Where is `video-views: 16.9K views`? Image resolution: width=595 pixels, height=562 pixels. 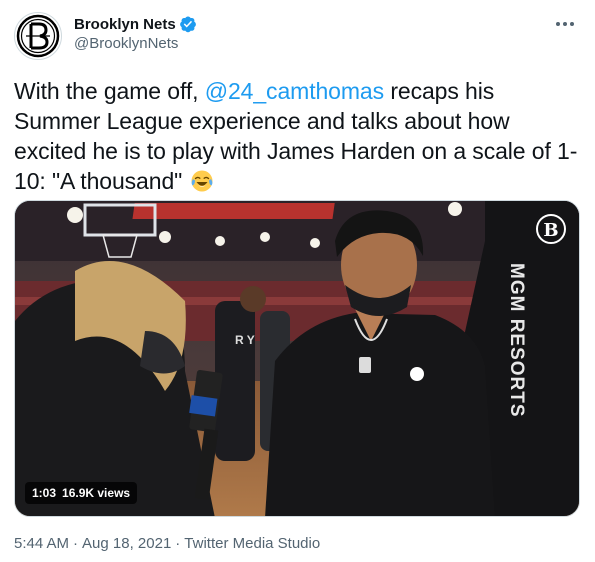 video-views: 16.9K views is located at coordinates (96, 493).